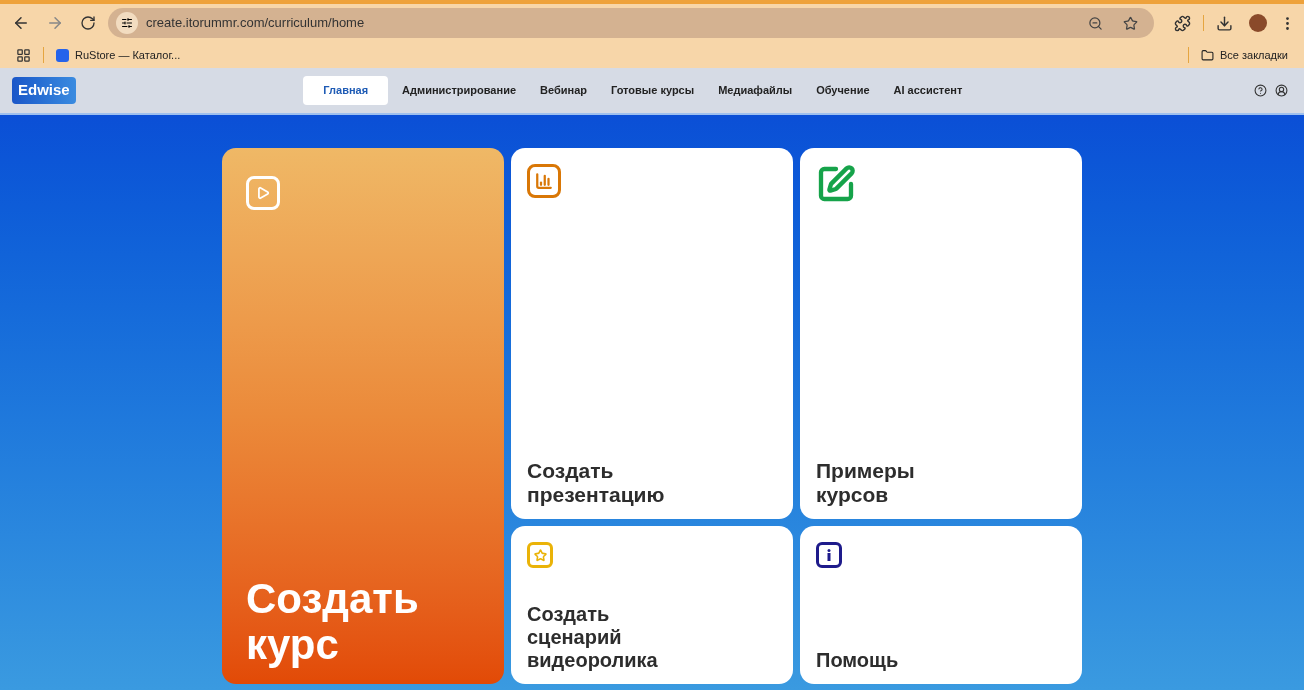  Describe the element at coordinates (459, 90) in the screenshot. I see `nav-tab: Администрирование` at that location.